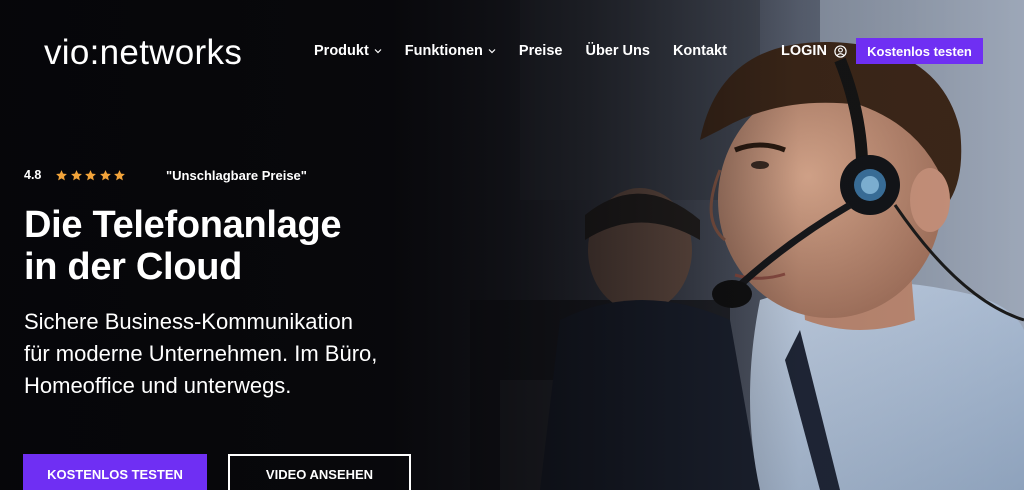  I want to click on nav-item-label: Preise, so click(540, 51).